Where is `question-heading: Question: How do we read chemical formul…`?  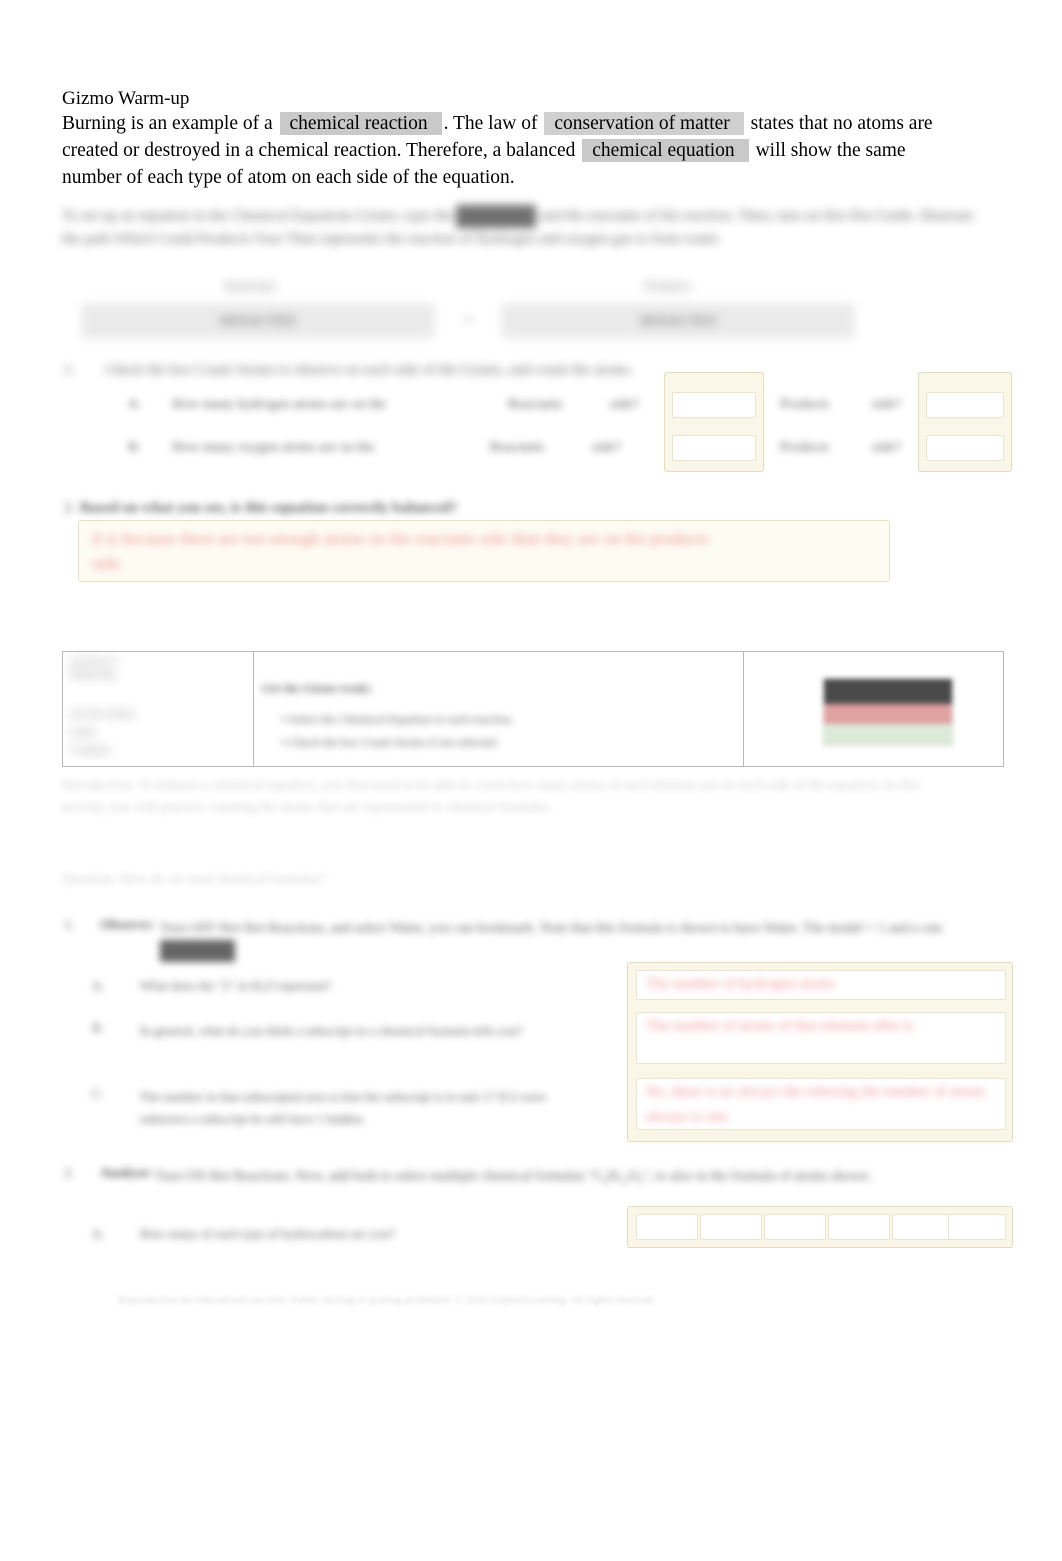
question-heading: Question: How do we read chemical formul… is located at coordinates (194, 879).